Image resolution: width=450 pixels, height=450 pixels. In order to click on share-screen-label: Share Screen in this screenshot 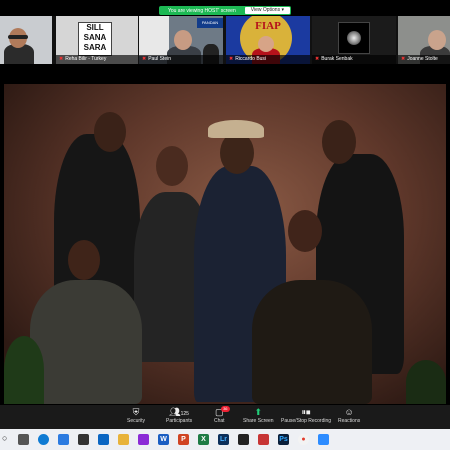, I will do `click(258, 421)`.